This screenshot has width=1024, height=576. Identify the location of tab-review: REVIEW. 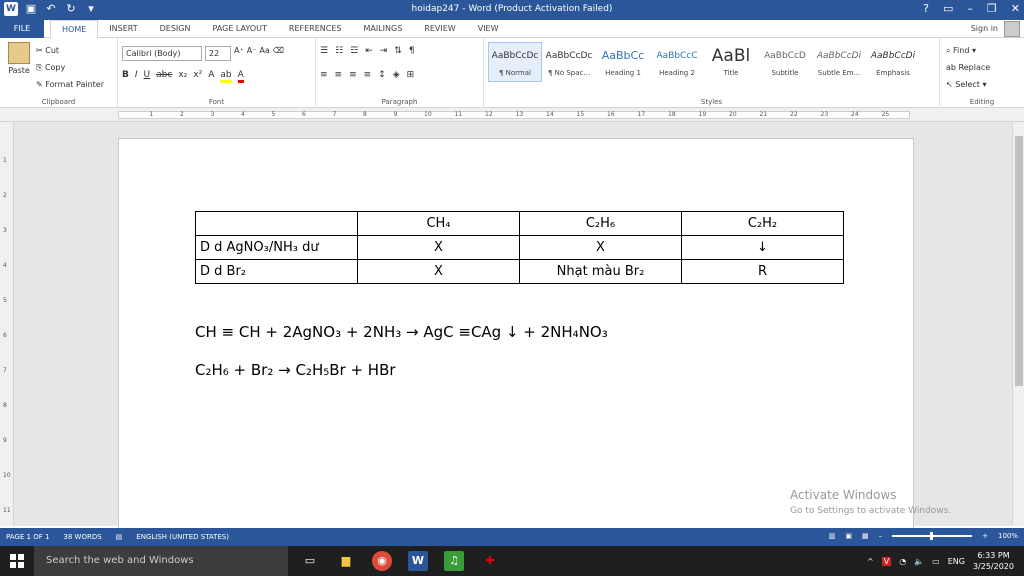
(439, 29).